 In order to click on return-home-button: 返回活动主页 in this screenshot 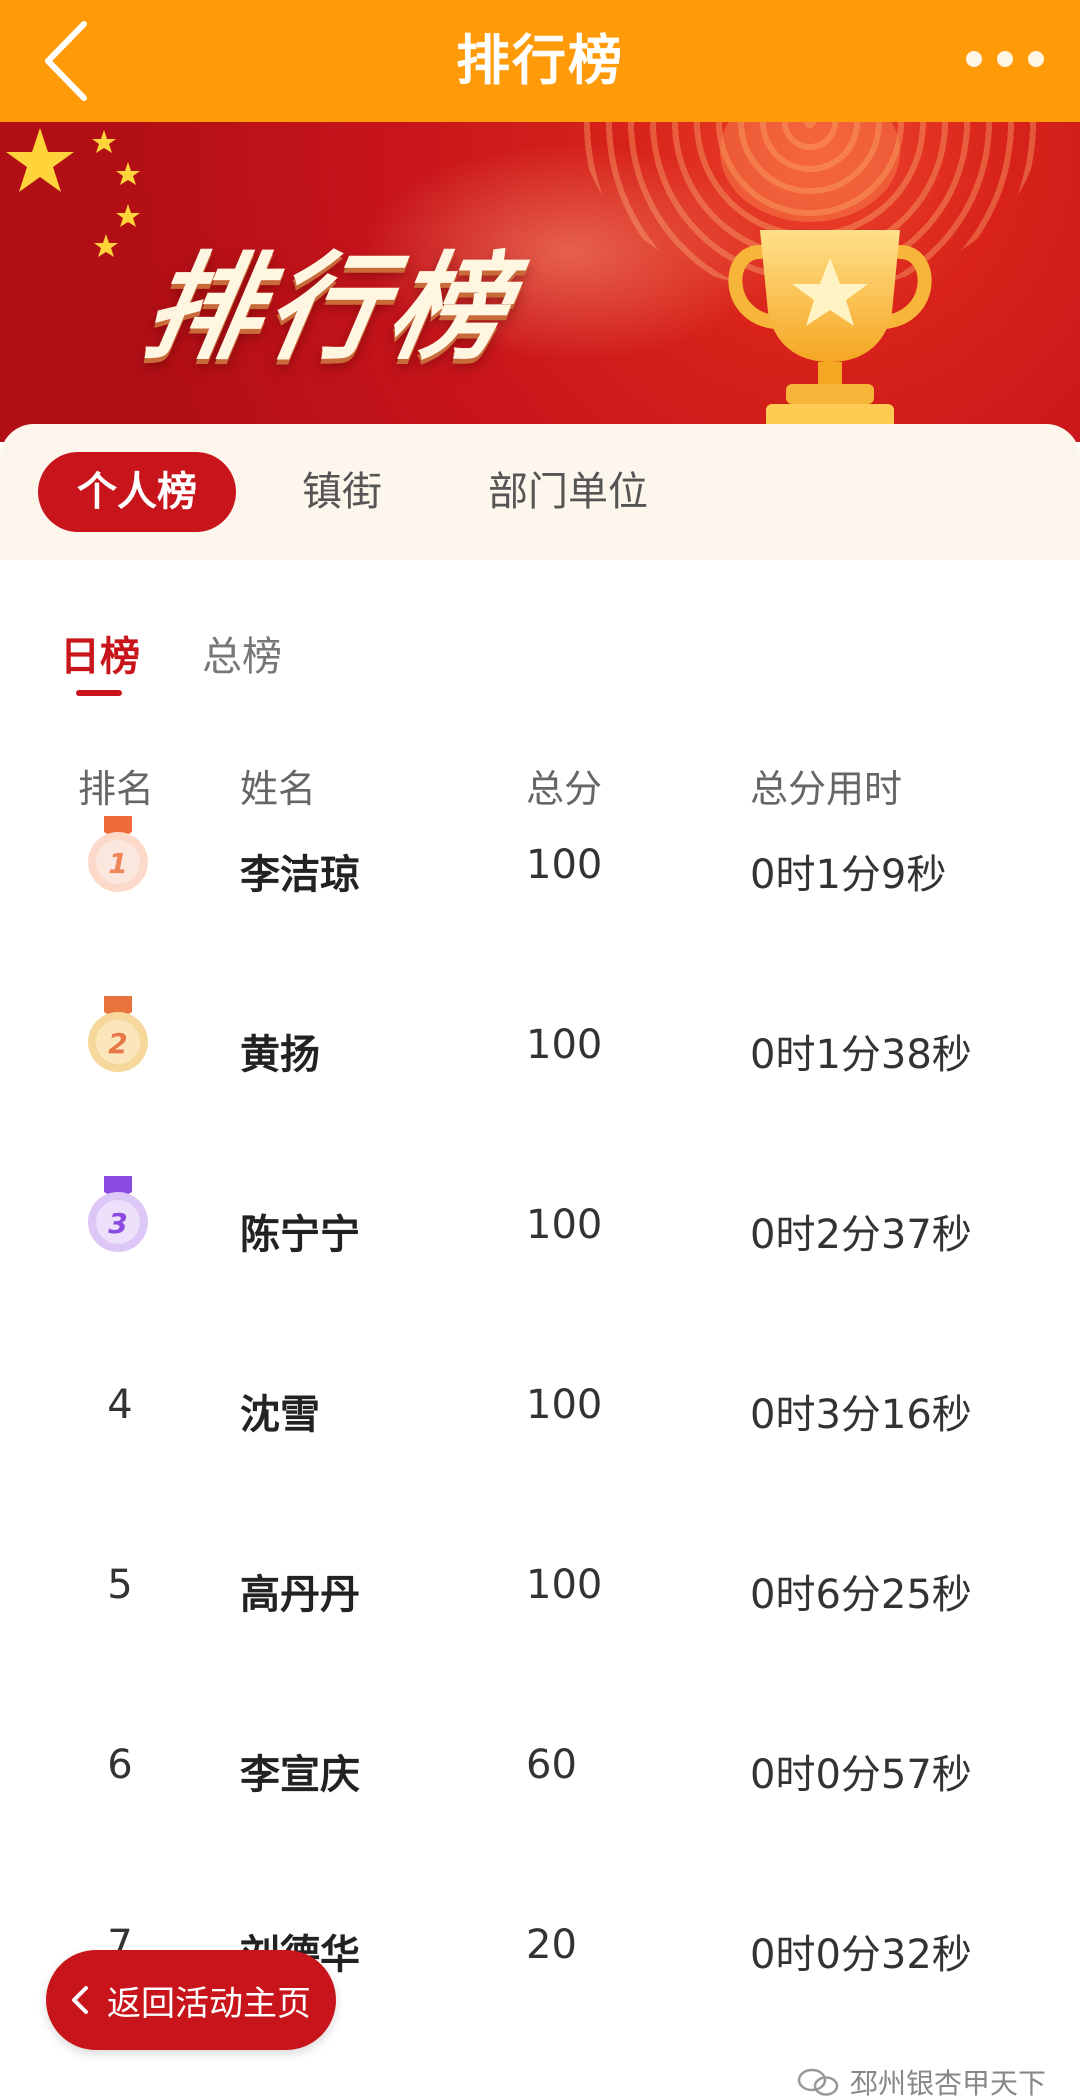, I will do `click(191, 2000)`.